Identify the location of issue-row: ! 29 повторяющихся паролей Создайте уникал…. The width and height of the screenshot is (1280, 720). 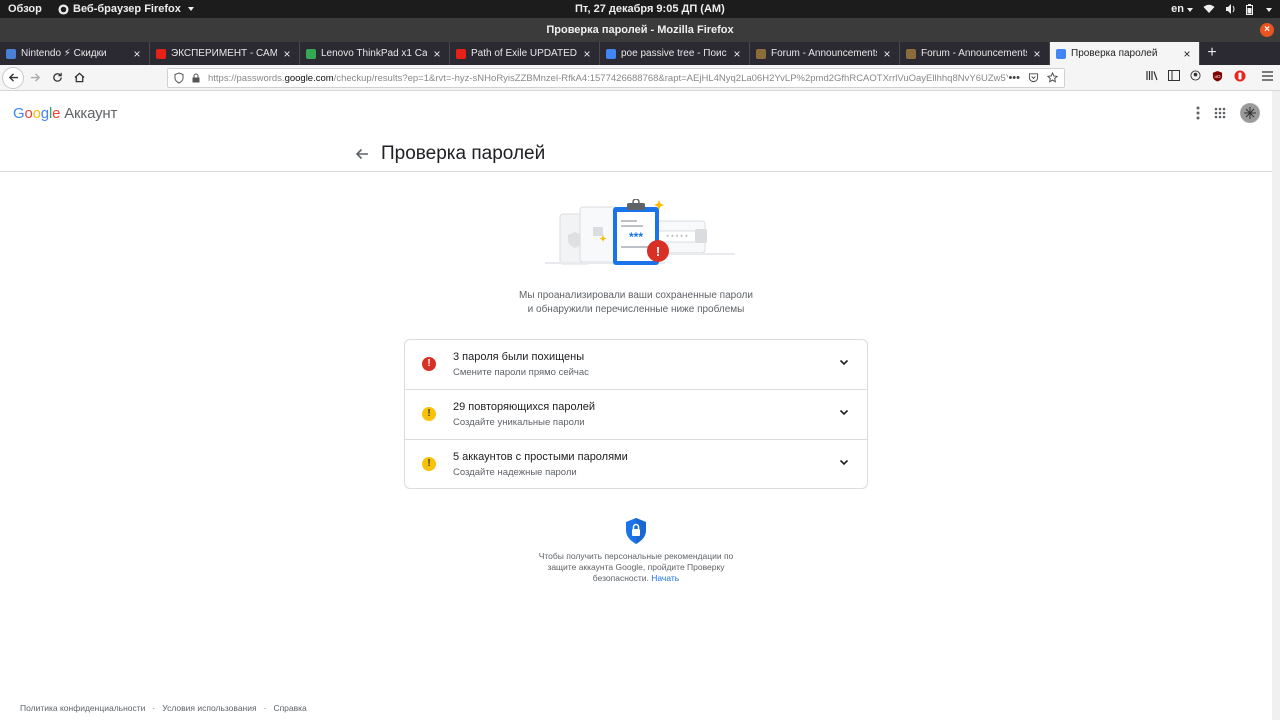
(636, 415).